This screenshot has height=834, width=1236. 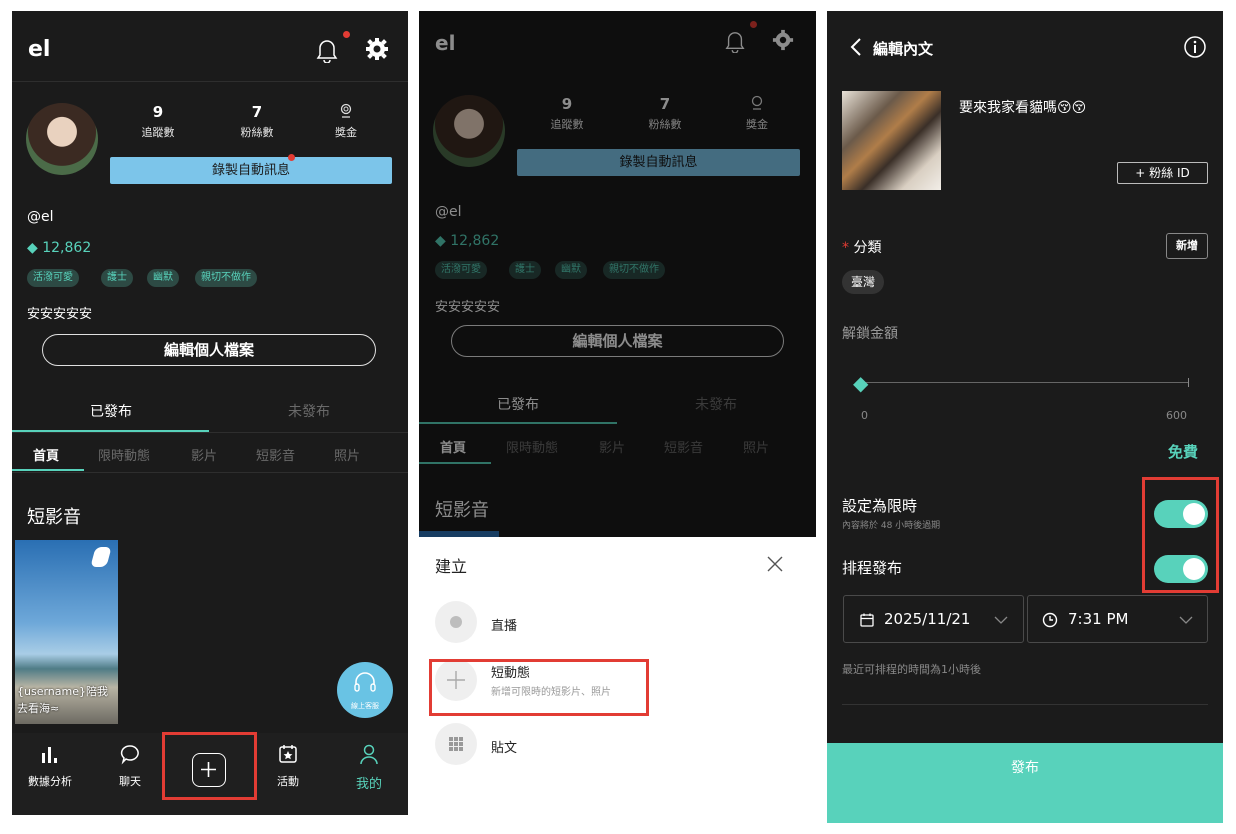 What do you see at coordinates (891, 526) in the screenshot?
I see `limited-time-desc: 內容將於 48 小時後過期` at bounding box center [891, 526].